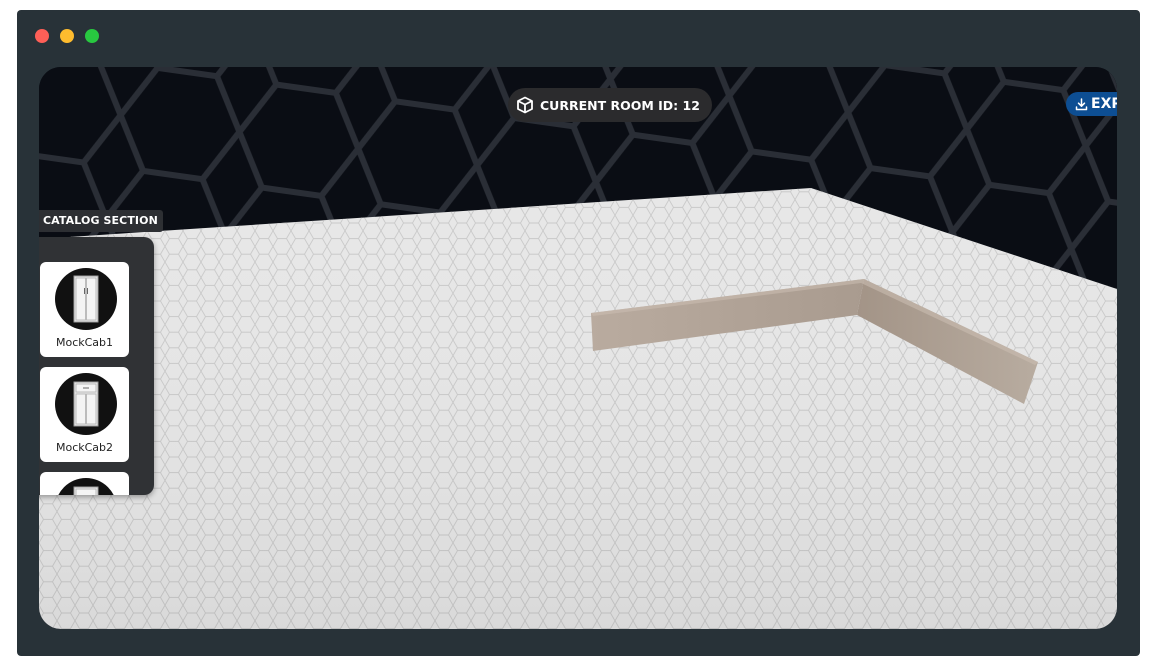 This screenshot has height=664, width=1157. I want to click on catalog-item, so click(84, 483).